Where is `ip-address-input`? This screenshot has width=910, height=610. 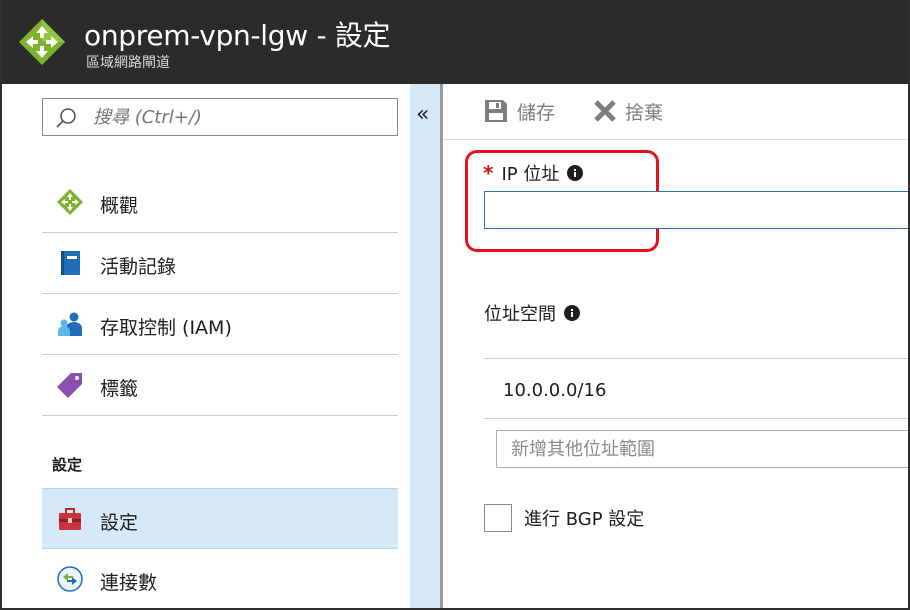 ip-address-input is located at coordinates (696, 210).